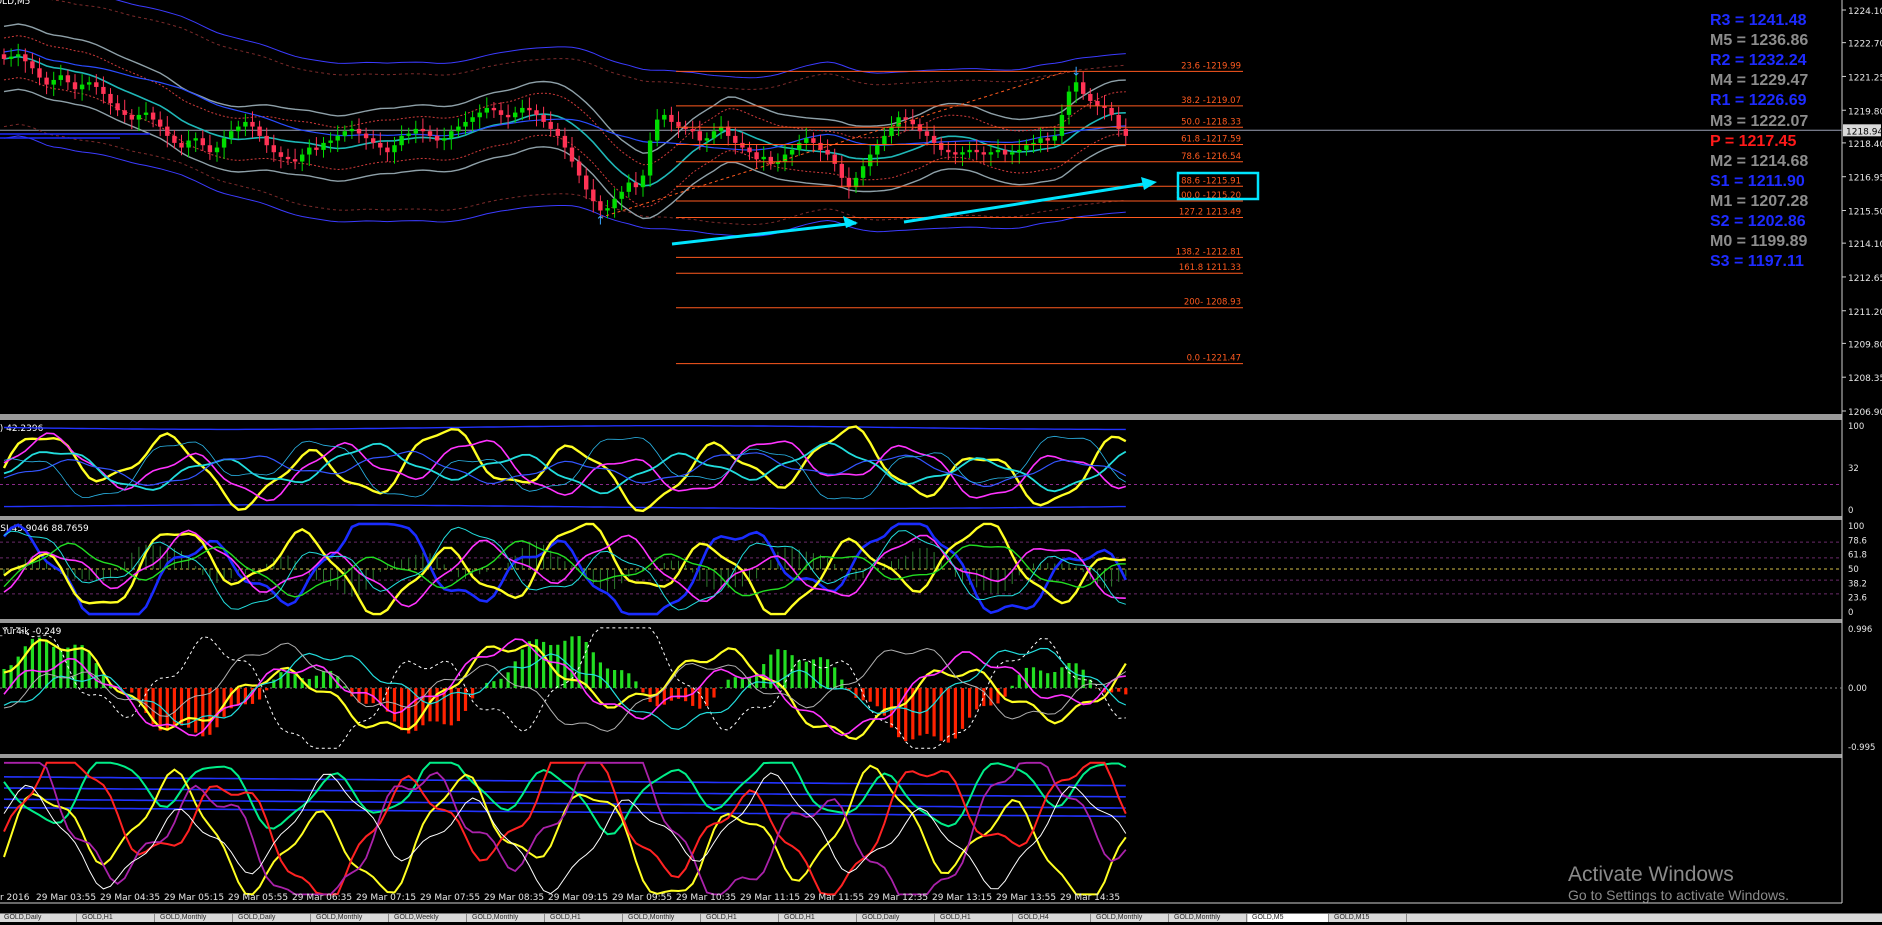 The height and width of the screenshot is (925, 1882). I want to click on fibonacci-level-label: 127.2 1213.49, so click(1210, 212).